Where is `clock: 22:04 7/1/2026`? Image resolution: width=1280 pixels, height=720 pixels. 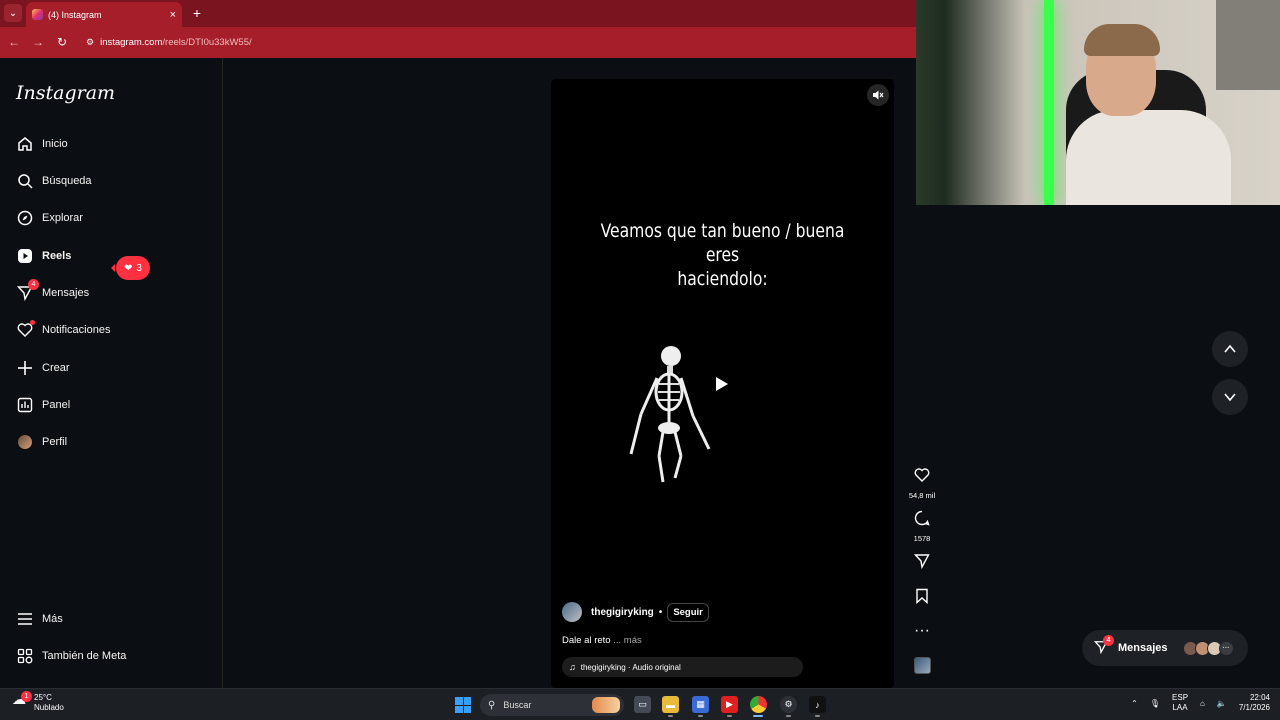 clock: 22:04 7/1/2026 is located at coordinates (1254, 703).